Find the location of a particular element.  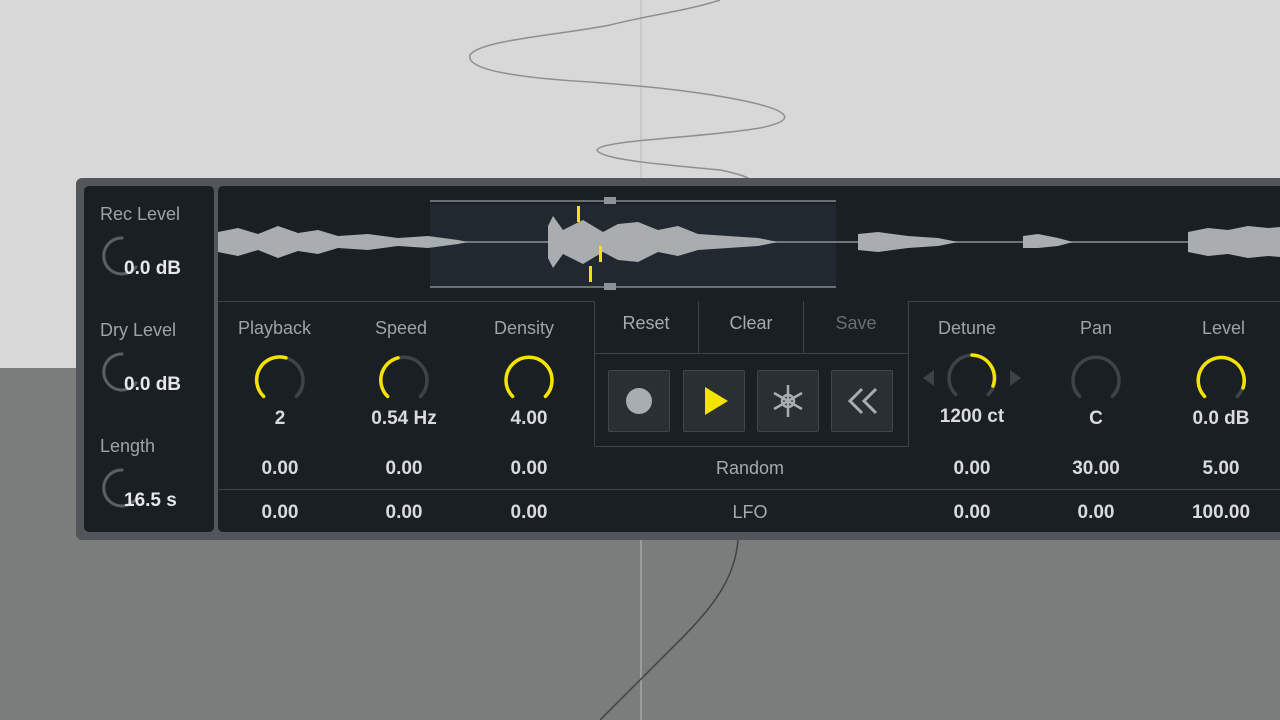

speed-random: 0.00 is located at coordinates (404, 469).